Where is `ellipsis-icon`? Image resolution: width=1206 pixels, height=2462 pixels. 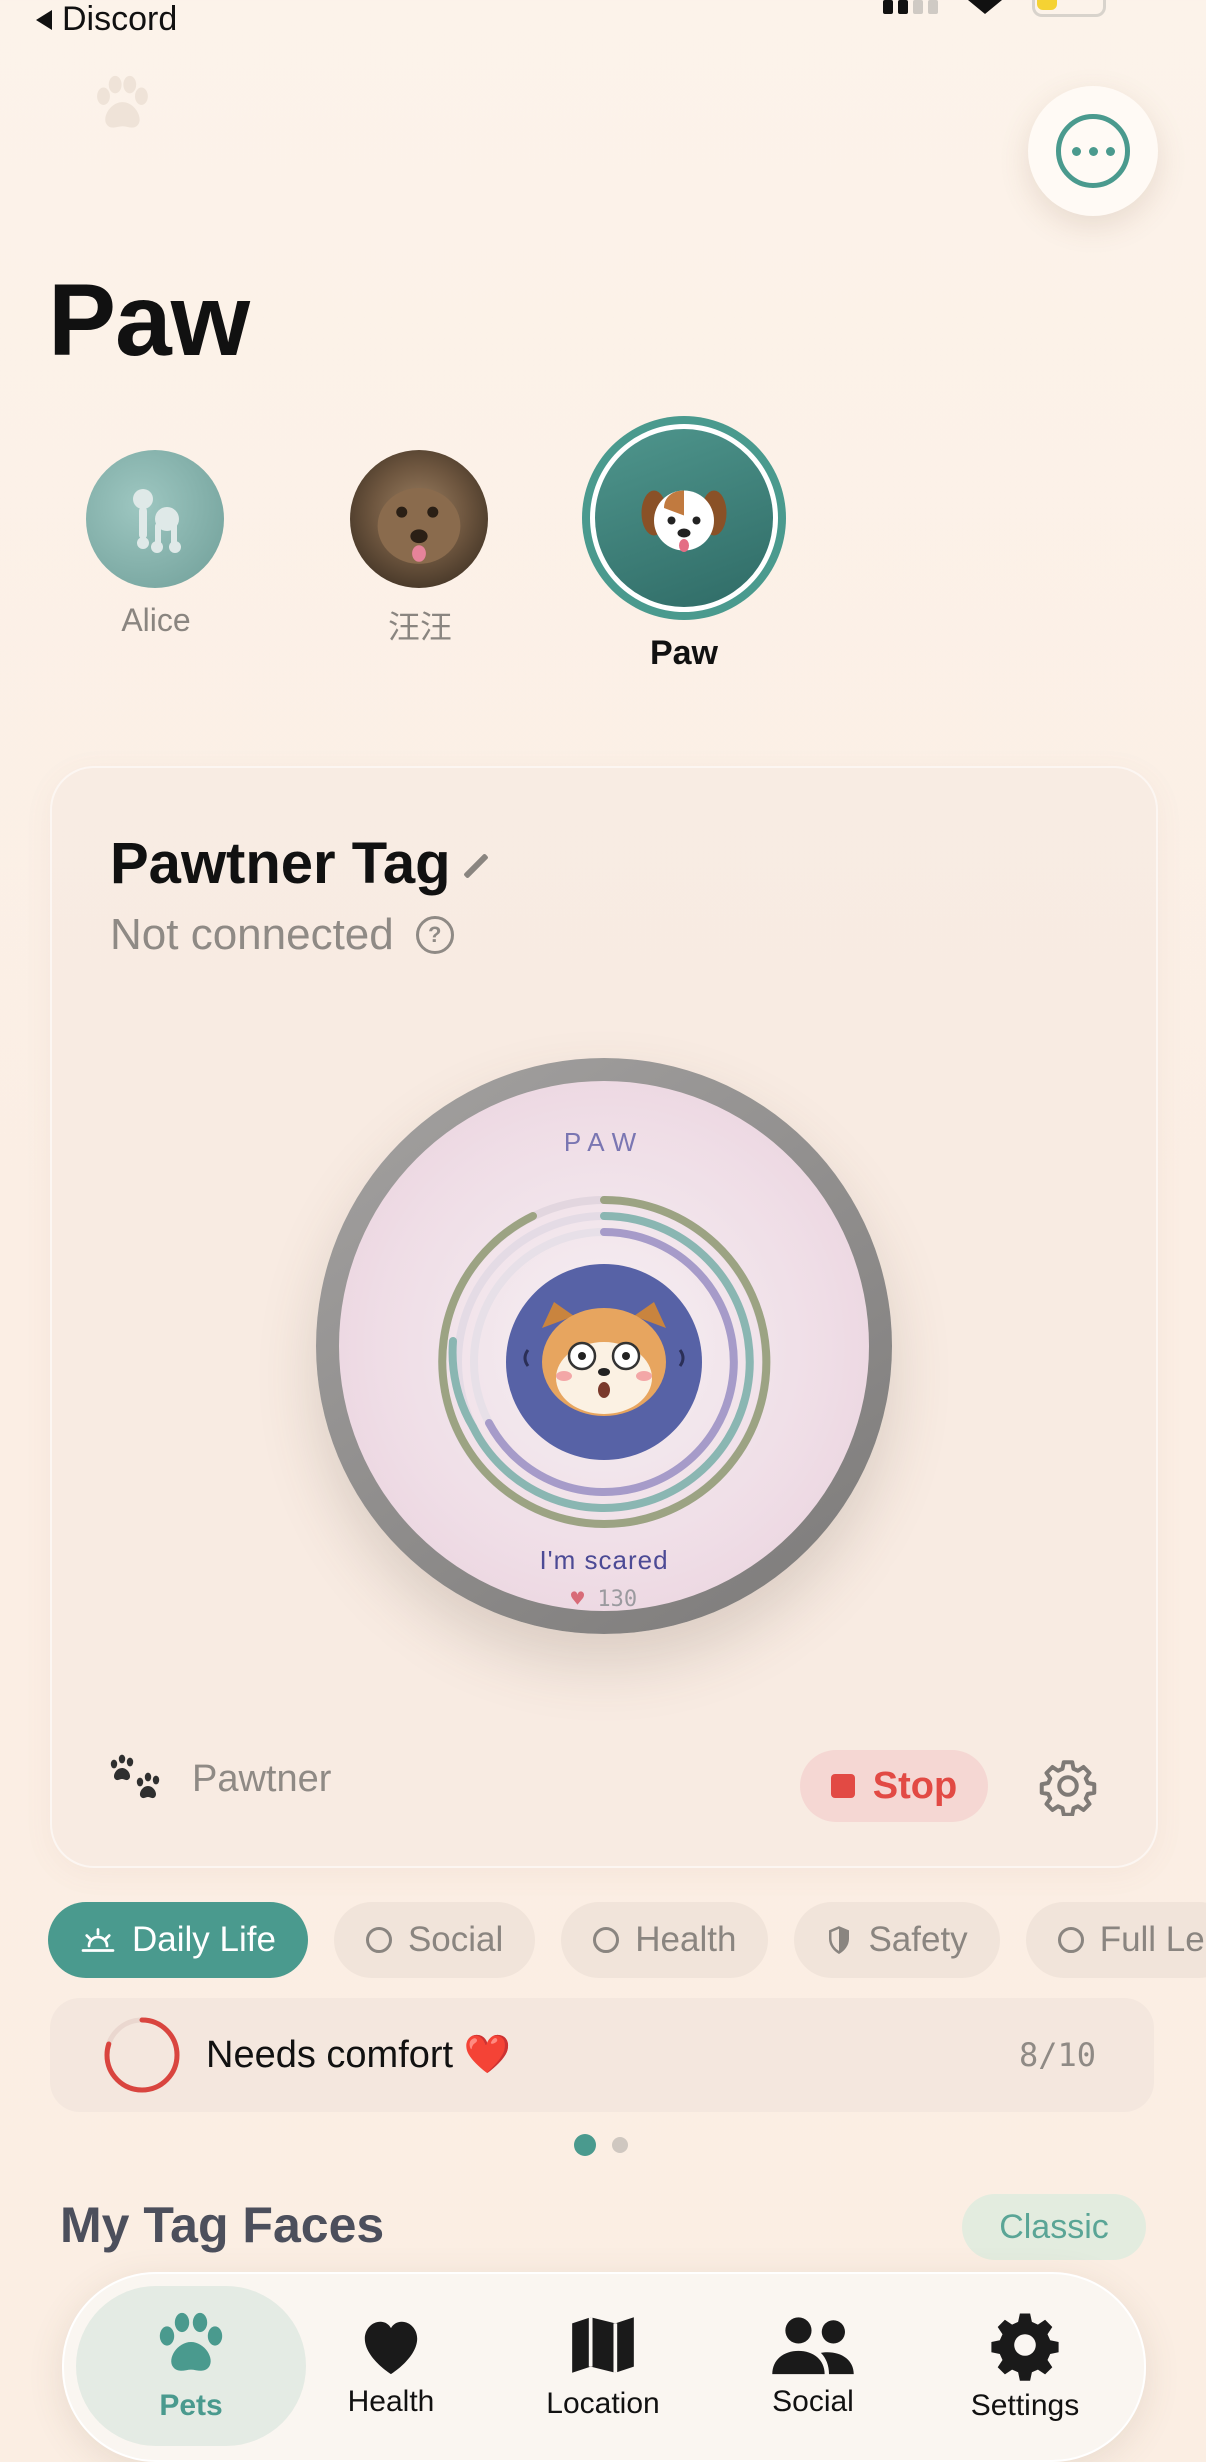 ellipsis-icon is located at coordinates (1093, 151).